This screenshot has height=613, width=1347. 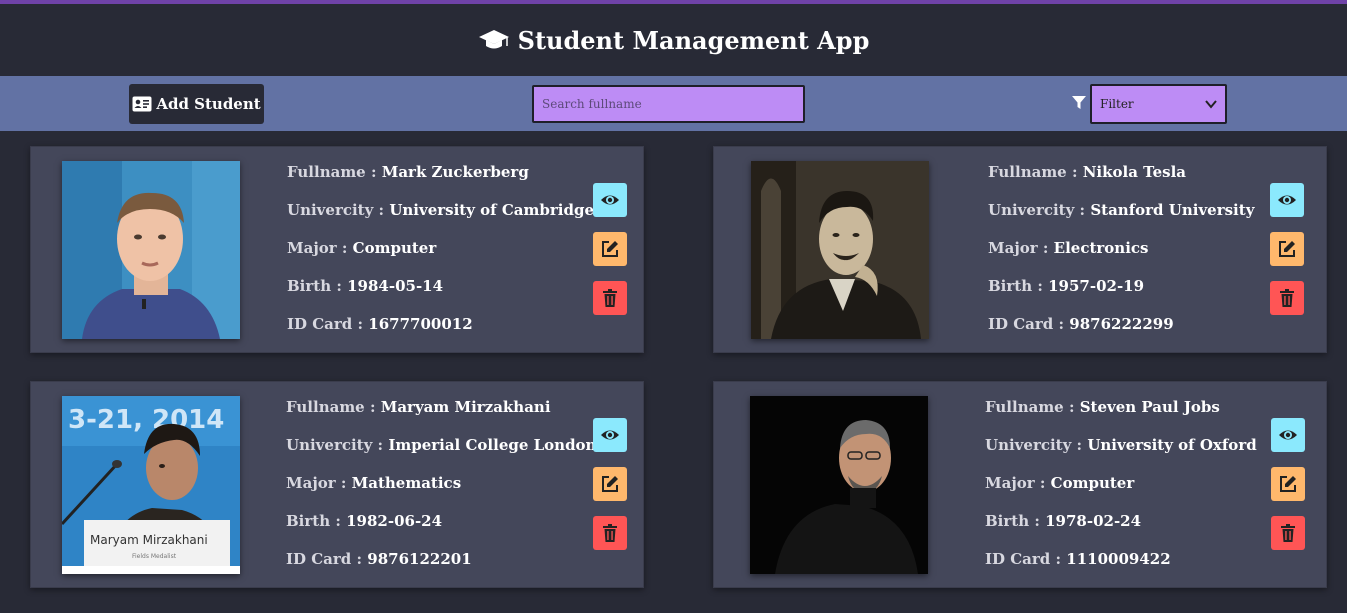 I want to click on nameplate-sub-text: Fields Medalist, so click(x=154, y=556).